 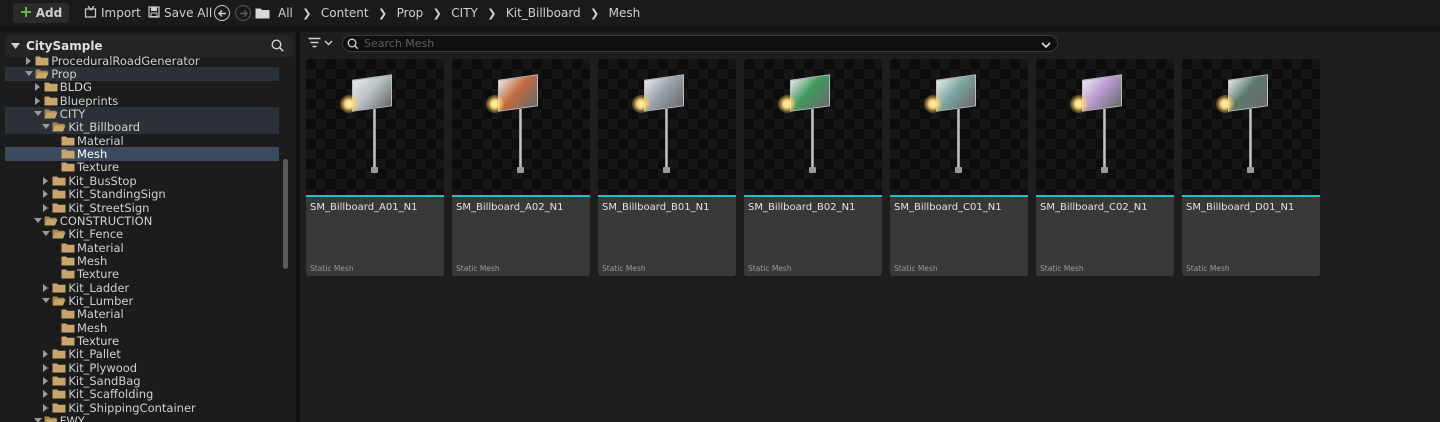 I want to click on tree-item: CITY, so click(x=142, y=114).